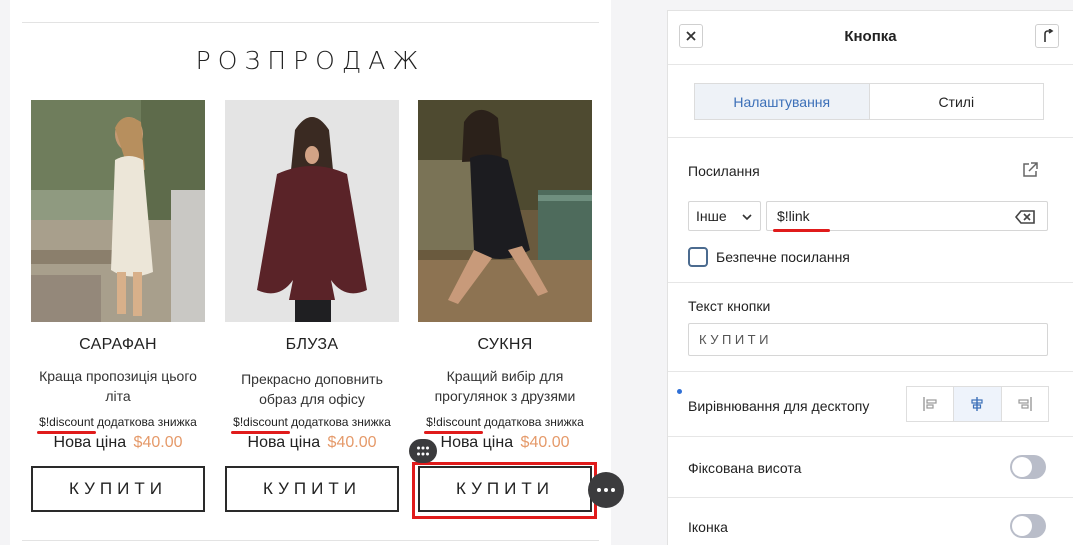  I want to click on secure-link-label: Безпечне посилання, so click(783, 257).